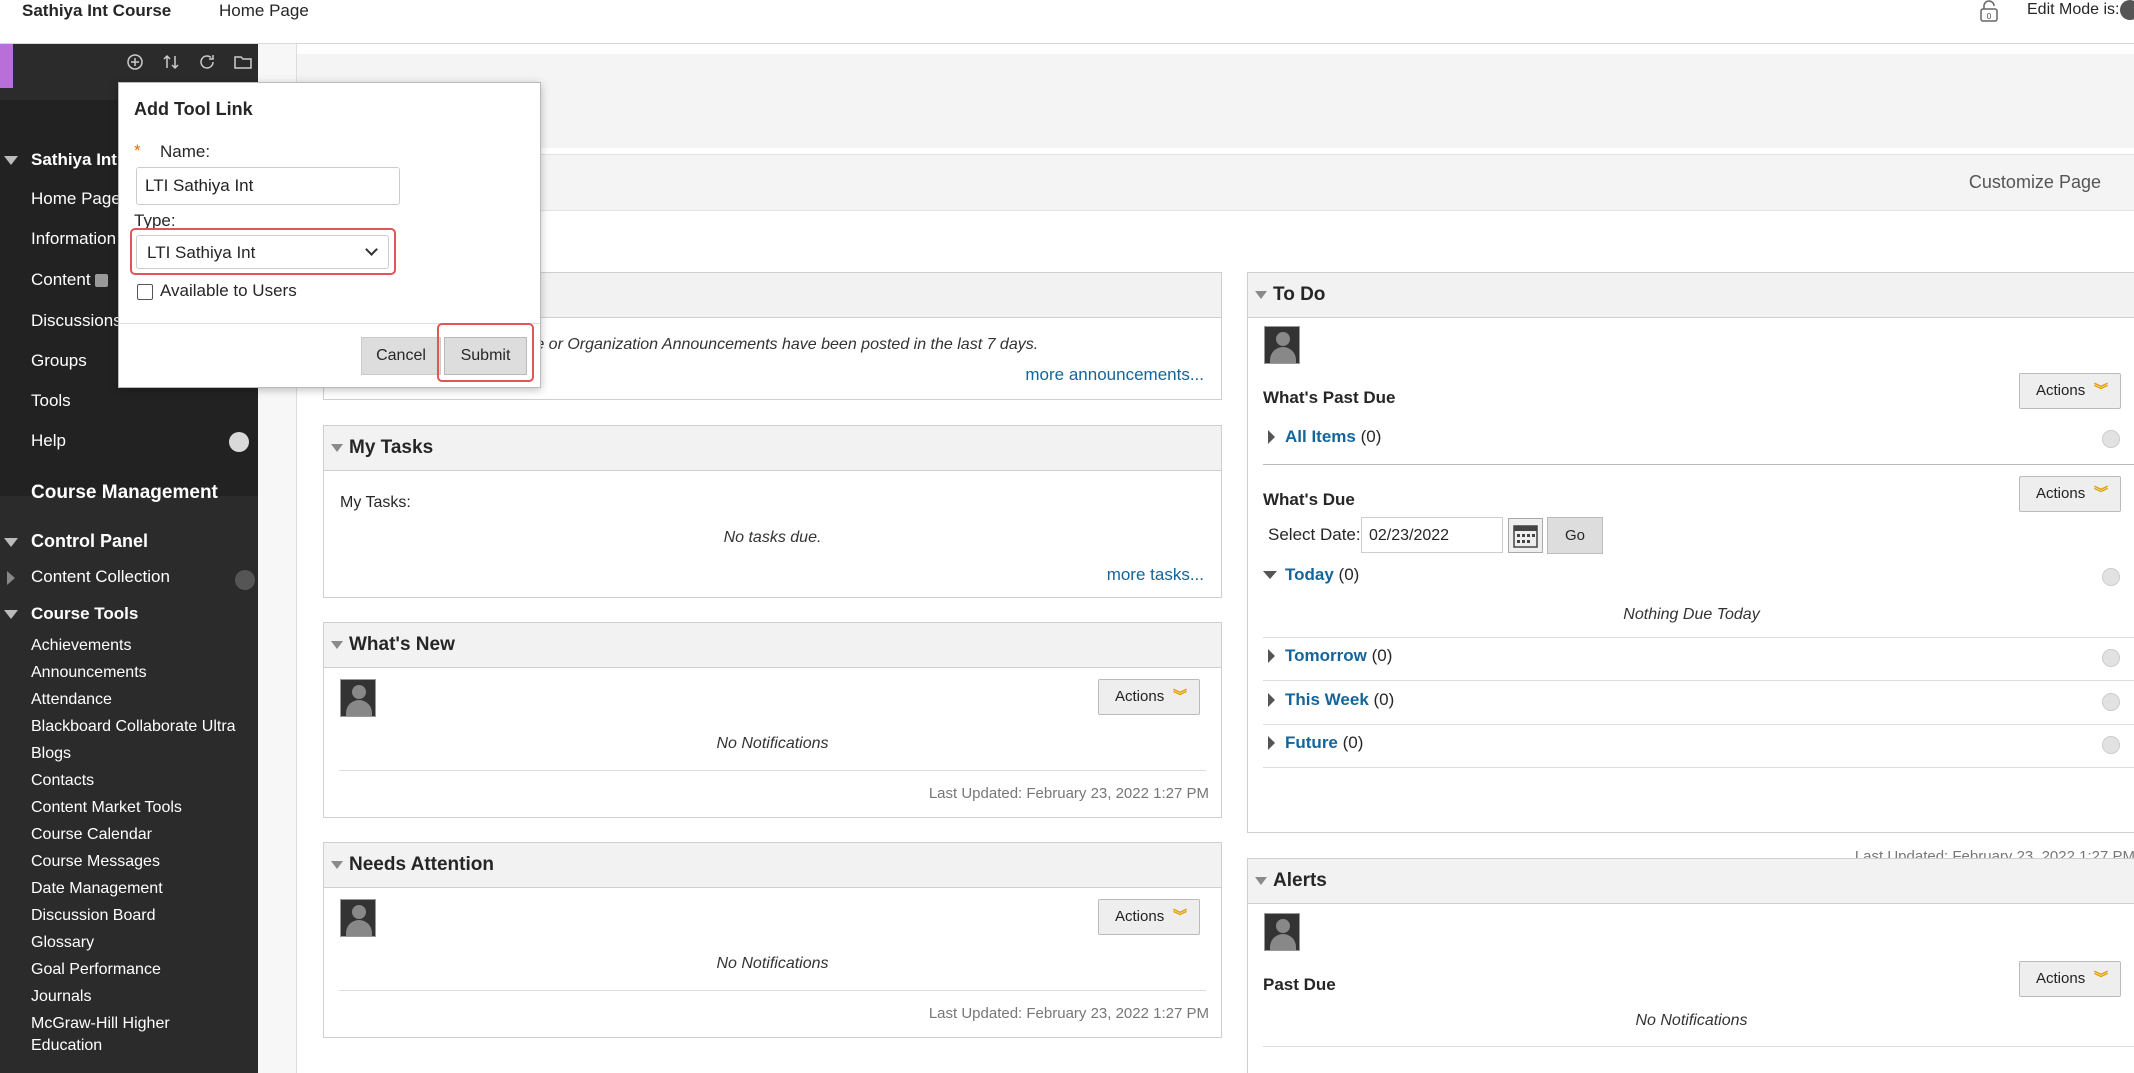  What do you see at coordinates (337, 645) in the screenshot?
I see `whats-new-collapse-icon` at bounding box center [337, 645].